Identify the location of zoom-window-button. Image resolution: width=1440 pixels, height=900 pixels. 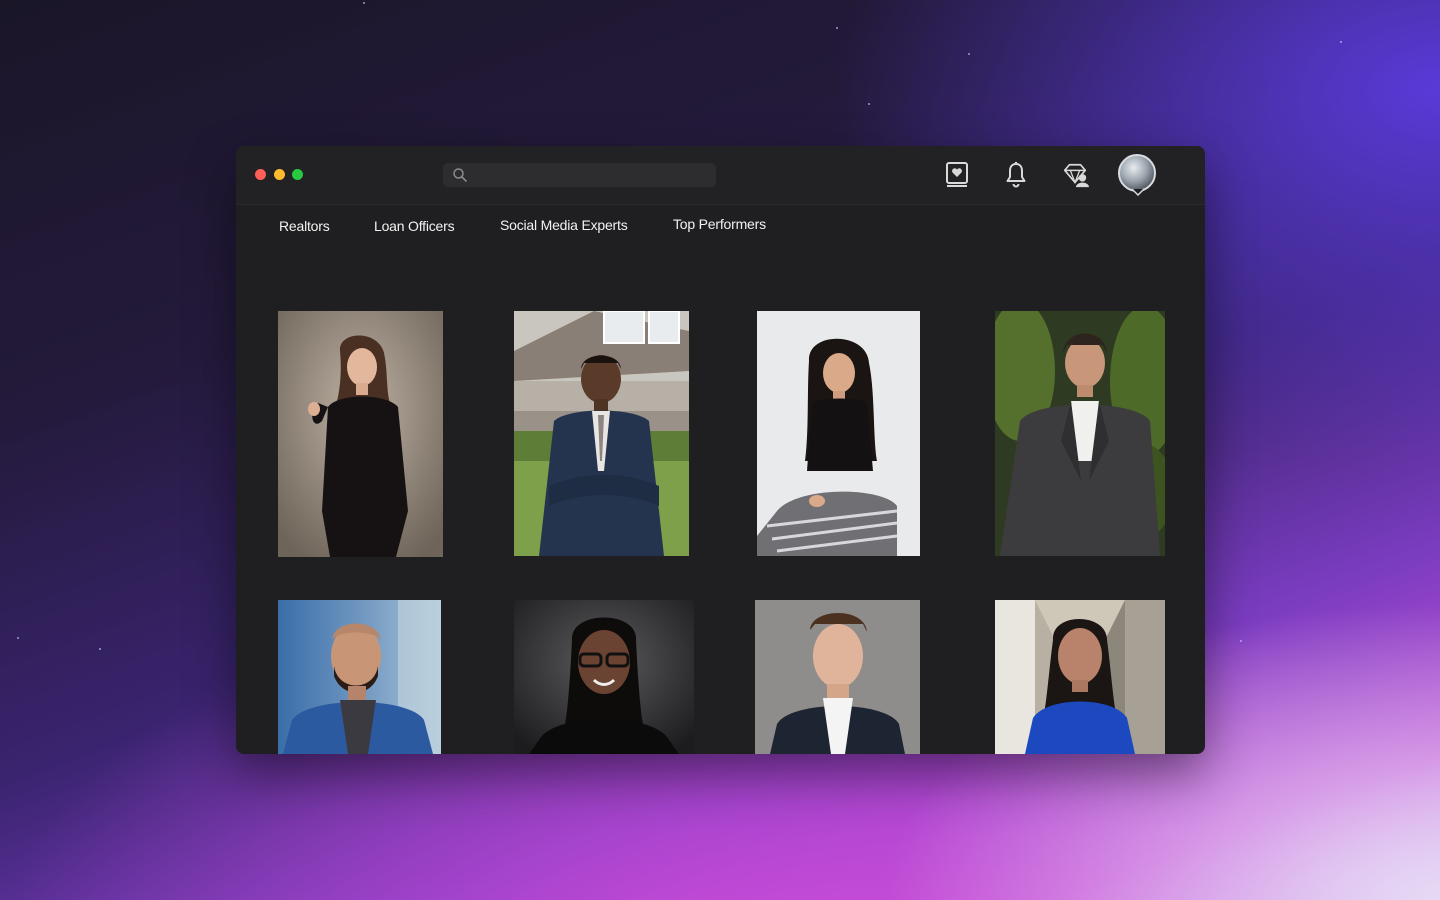
(297, 174).